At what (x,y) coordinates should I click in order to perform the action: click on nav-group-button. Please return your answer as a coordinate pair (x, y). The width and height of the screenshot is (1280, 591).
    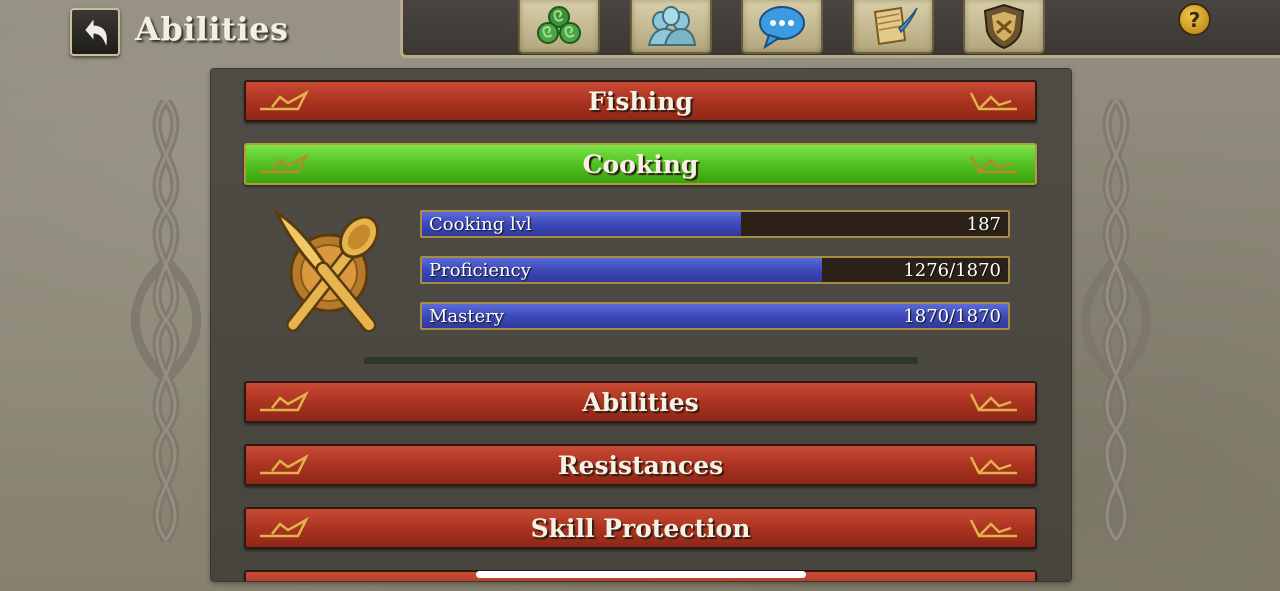
    Looking at the image, I should click on (671, 27).